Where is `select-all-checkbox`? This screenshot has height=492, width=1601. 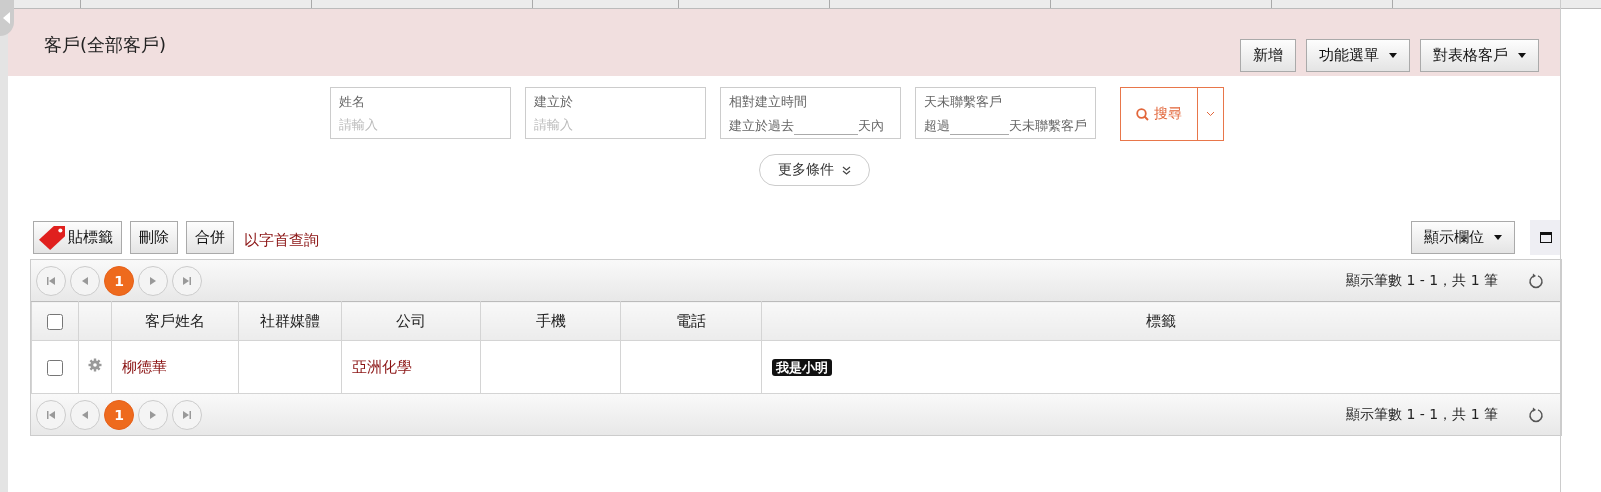 select-all-checkbox is located at coordinates (55, 321).